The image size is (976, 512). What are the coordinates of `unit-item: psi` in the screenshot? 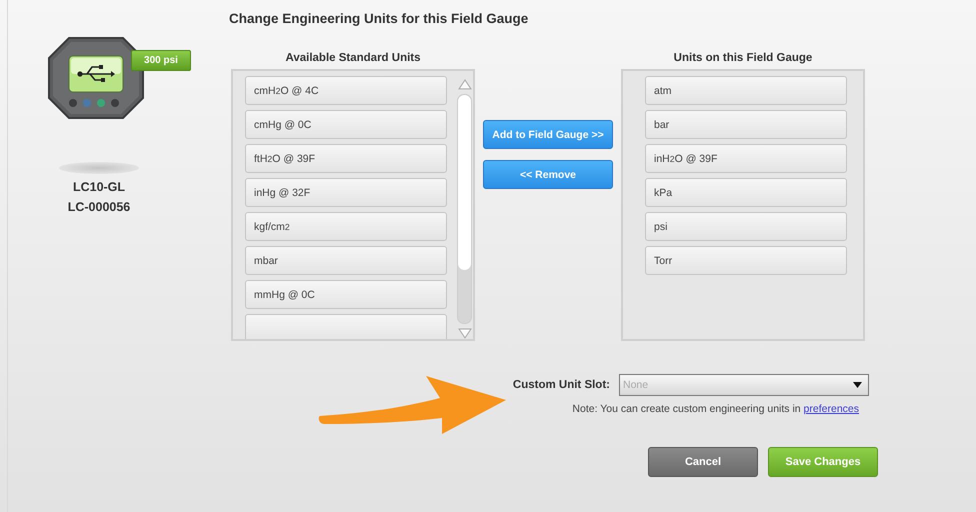 It's located at (746, 226).